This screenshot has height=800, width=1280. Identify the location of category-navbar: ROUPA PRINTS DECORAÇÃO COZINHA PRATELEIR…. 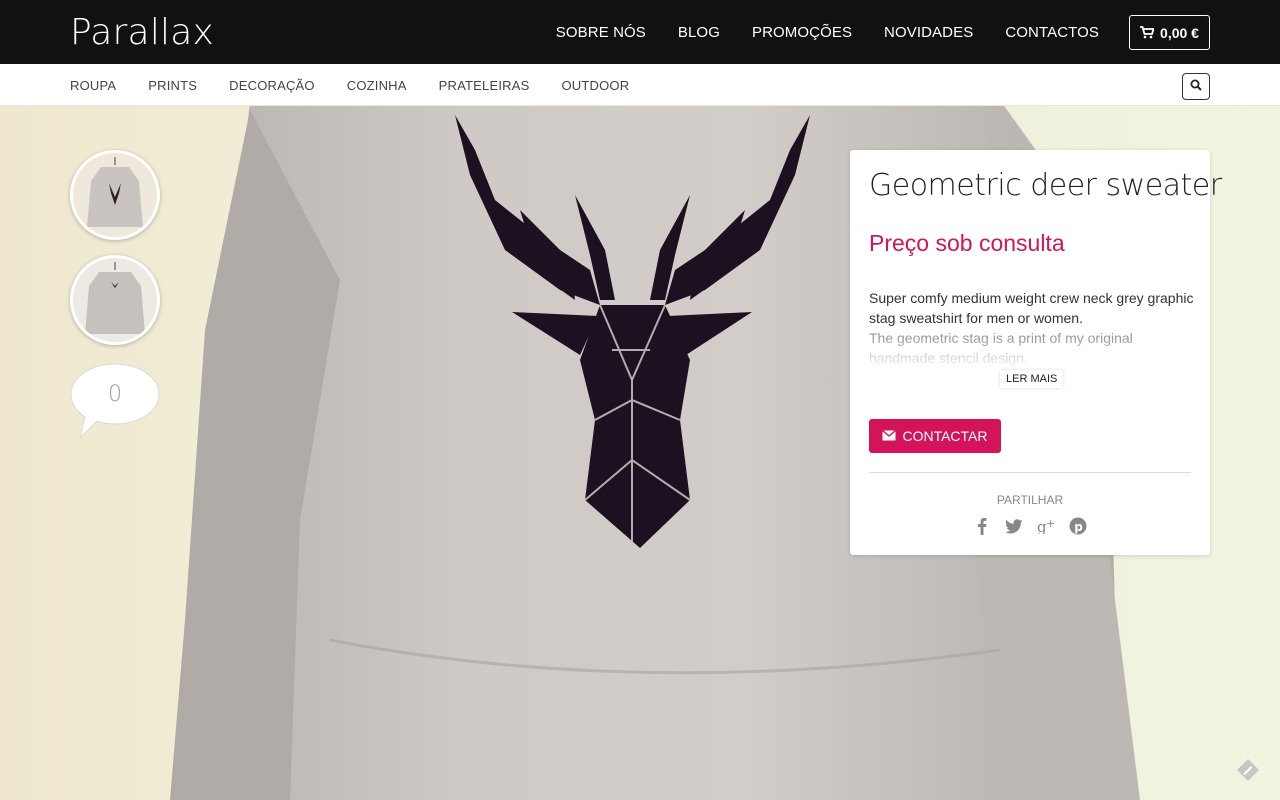
(640, 85).